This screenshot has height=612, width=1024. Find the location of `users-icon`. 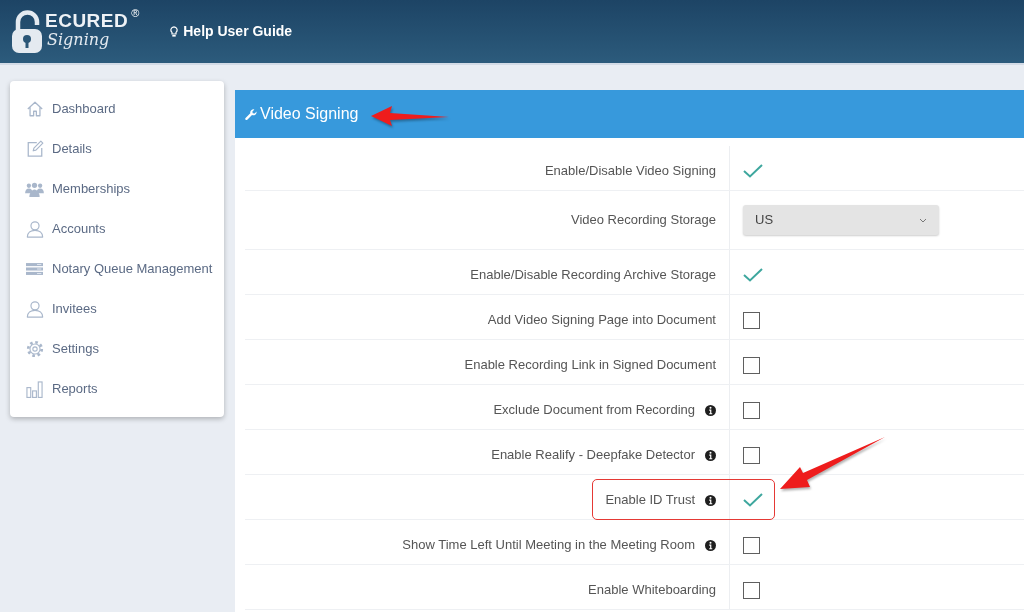

users-icon is located at coordinates (34, 189).